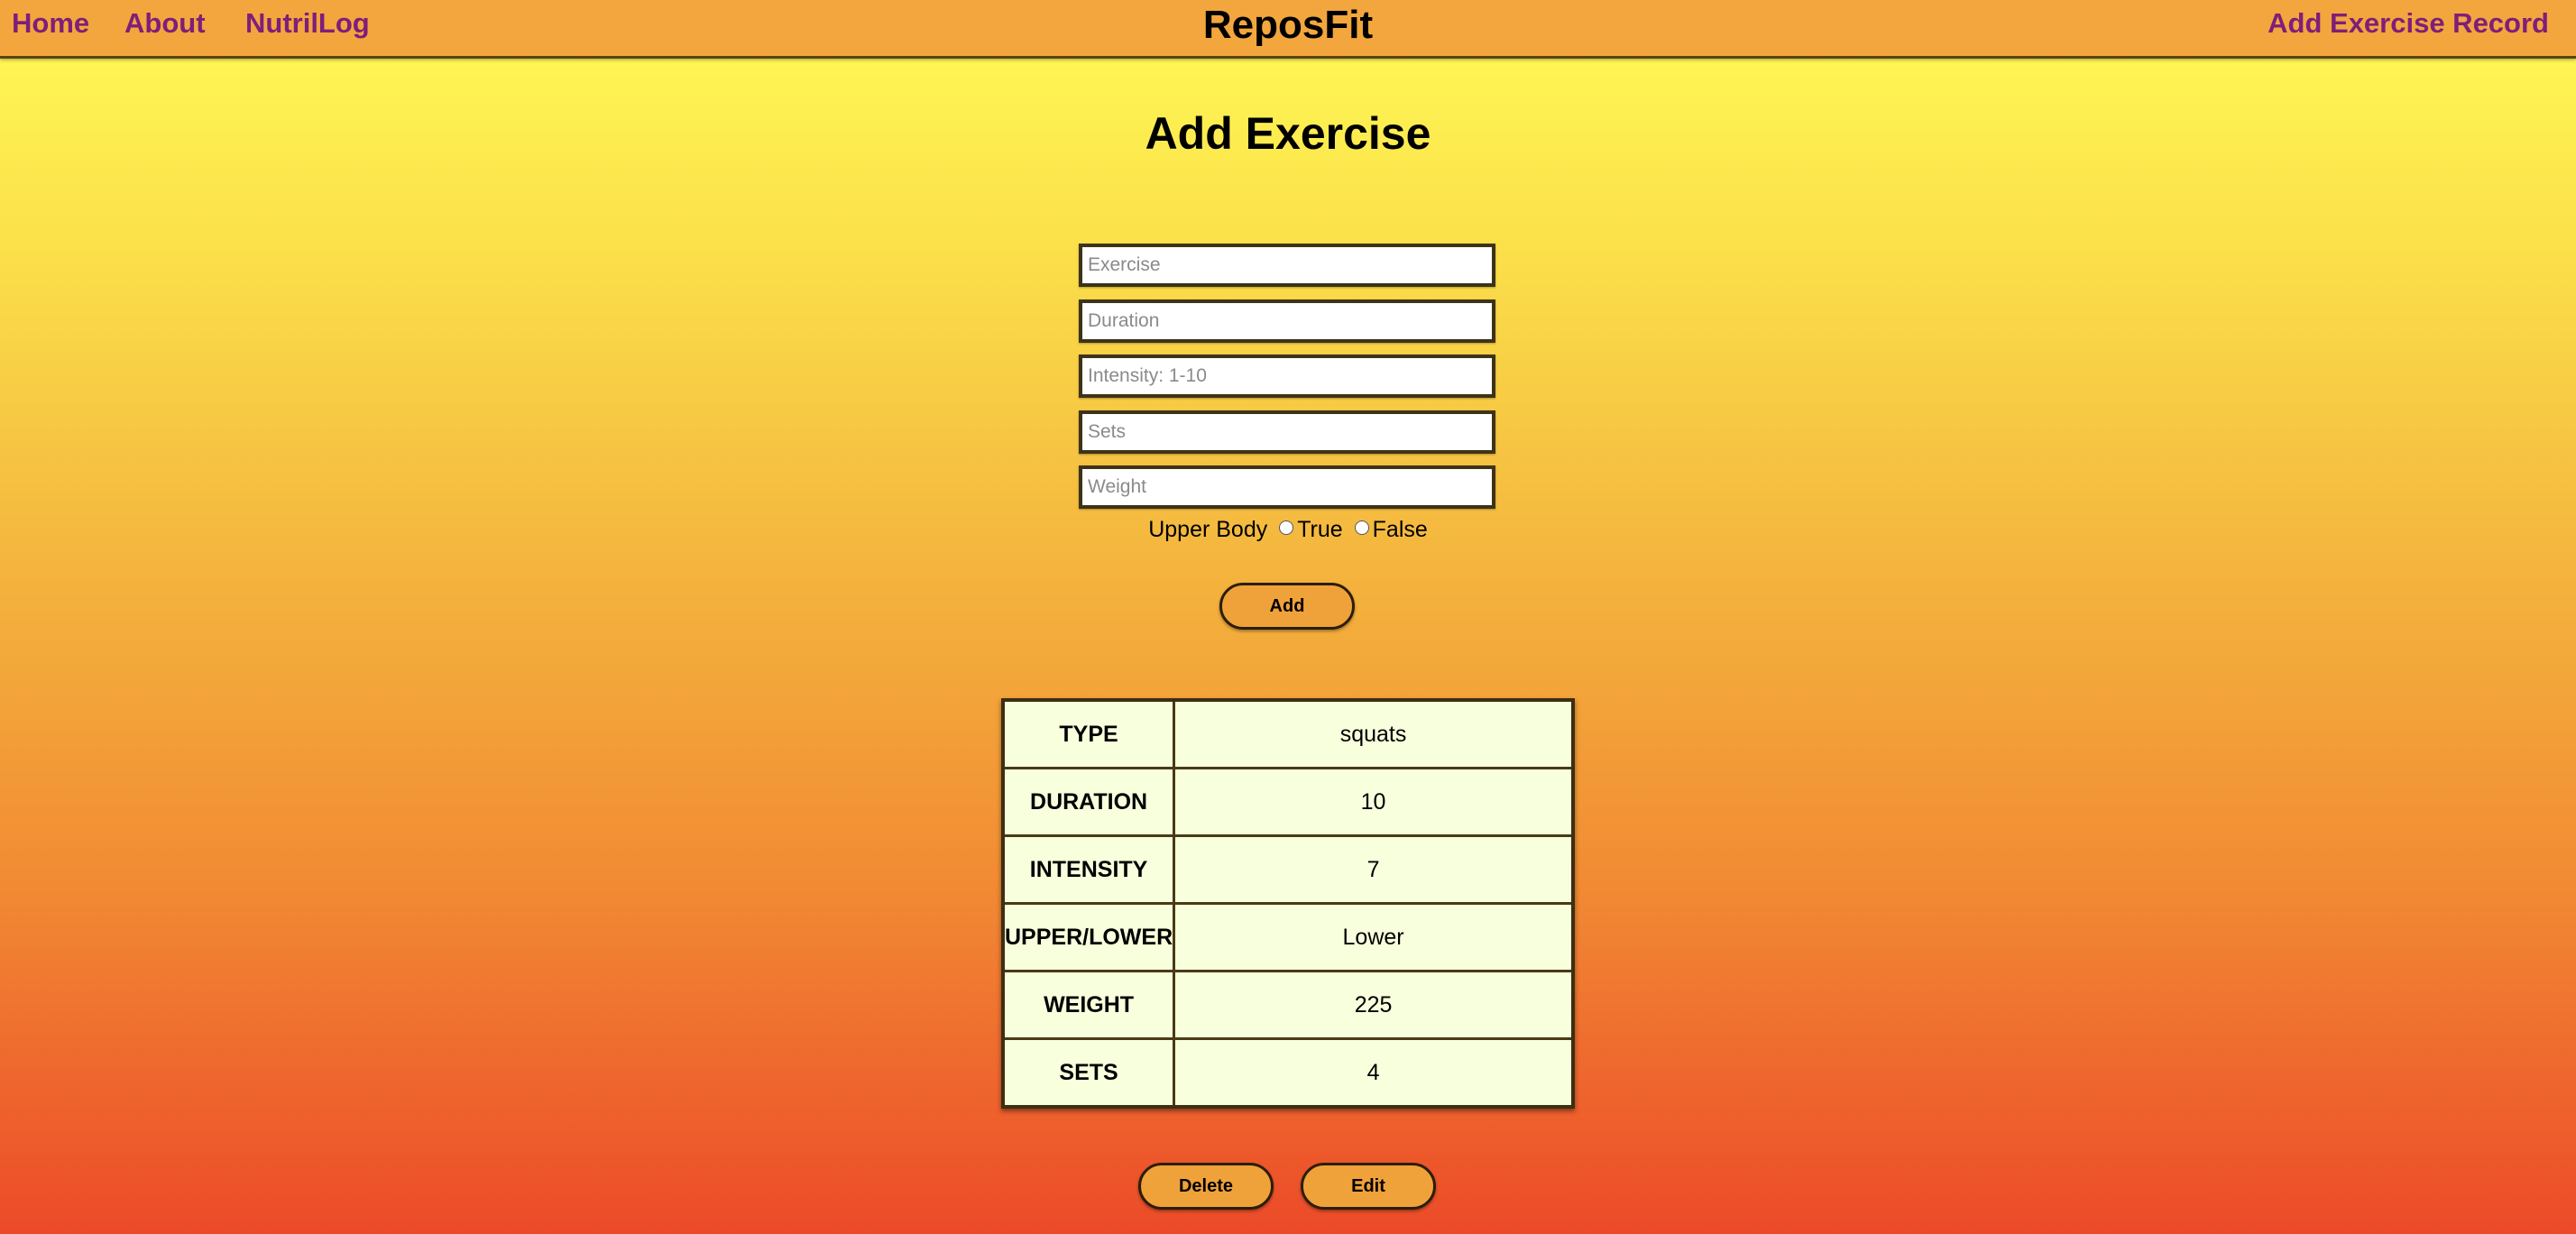 This screenshot has height=1234, width=2576. Describe the element at coordinates (1374, 733) in the screenshot. I see `record-field-value: squats` at that location.